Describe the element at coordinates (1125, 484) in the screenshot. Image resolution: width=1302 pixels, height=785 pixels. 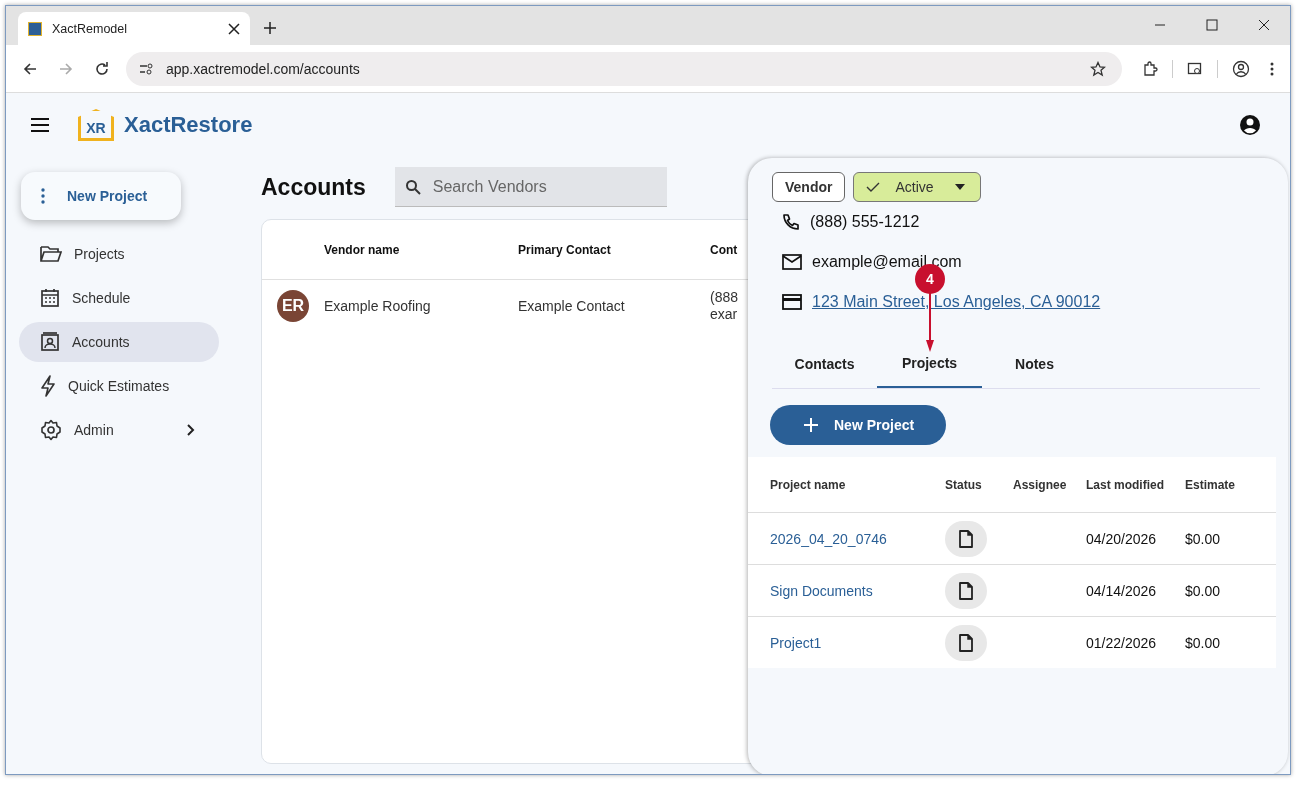
I see `column-header: Last modified` at that location.